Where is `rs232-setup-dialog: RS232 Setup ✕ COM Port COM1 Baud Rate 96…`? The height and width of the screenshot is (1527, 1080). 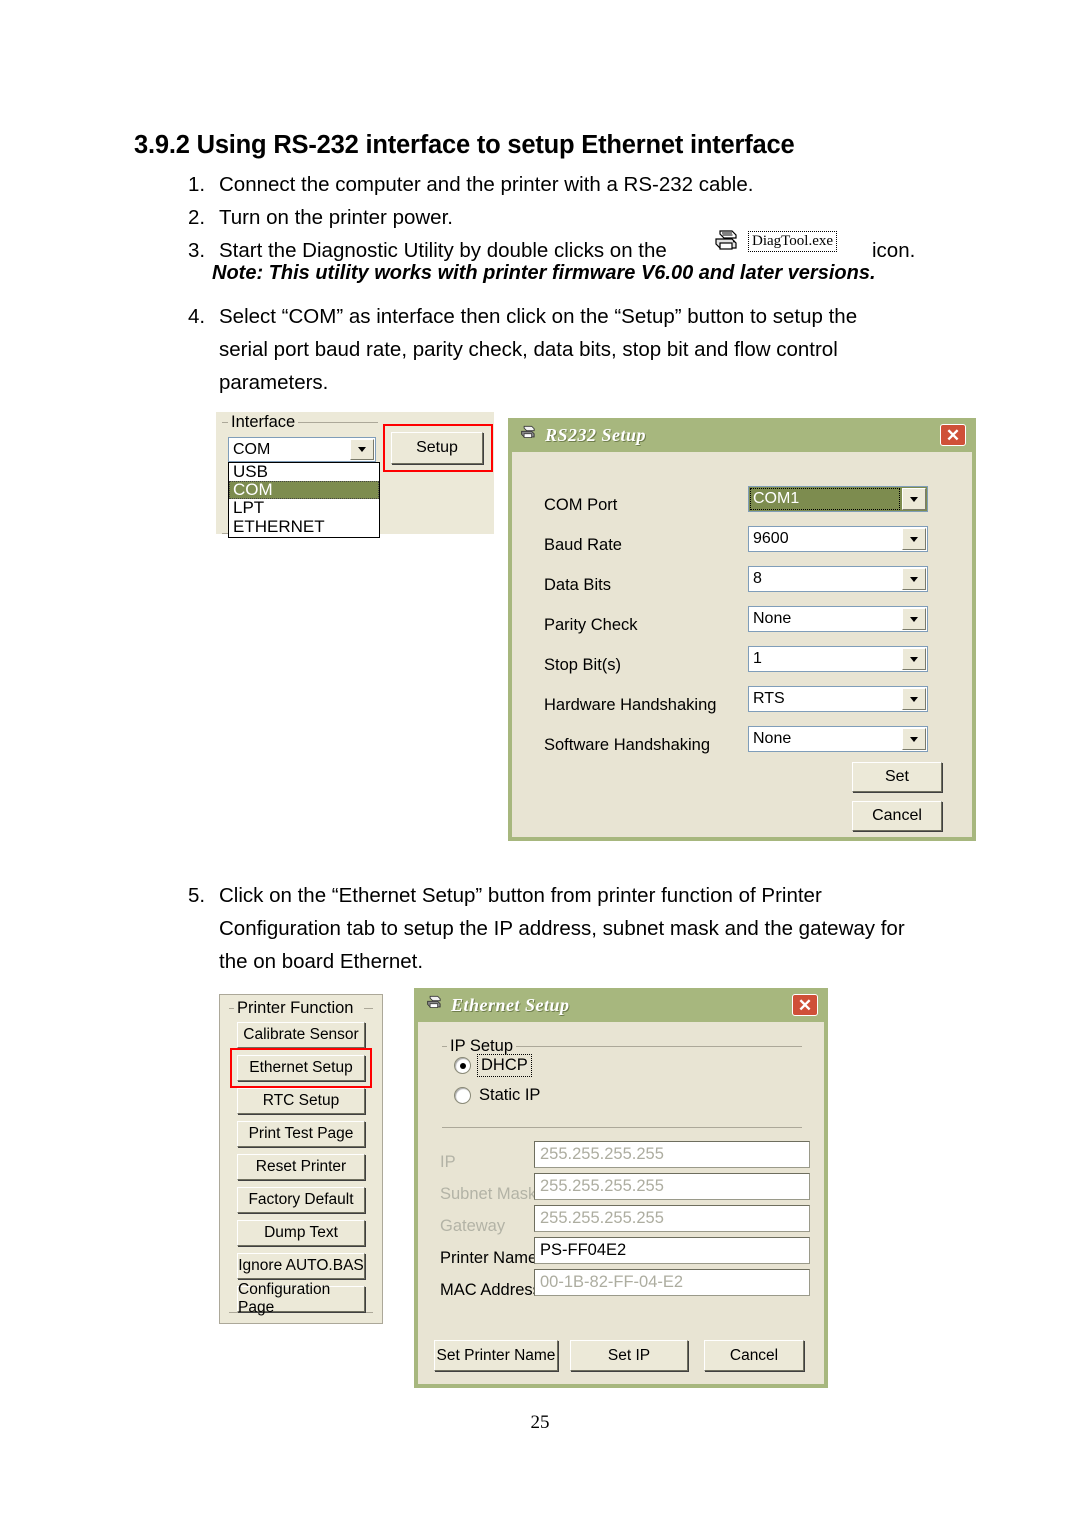
rs232-setup-dialog: RS232 Setup ✕ COM Port COM1 Baud Rate 96… is located at coordinates (742, 629).